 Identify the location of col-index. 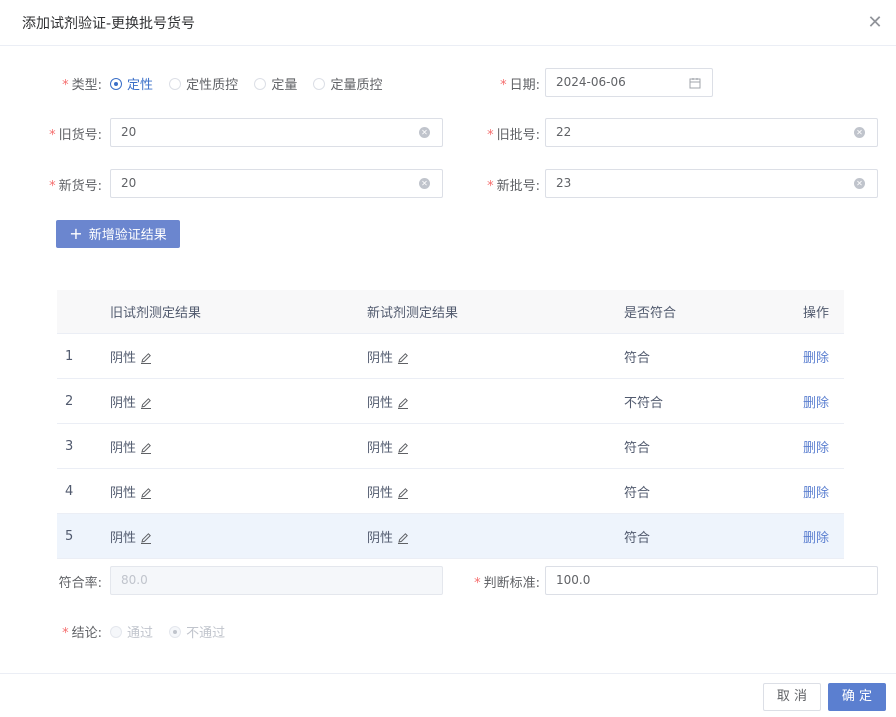
(83, 312).